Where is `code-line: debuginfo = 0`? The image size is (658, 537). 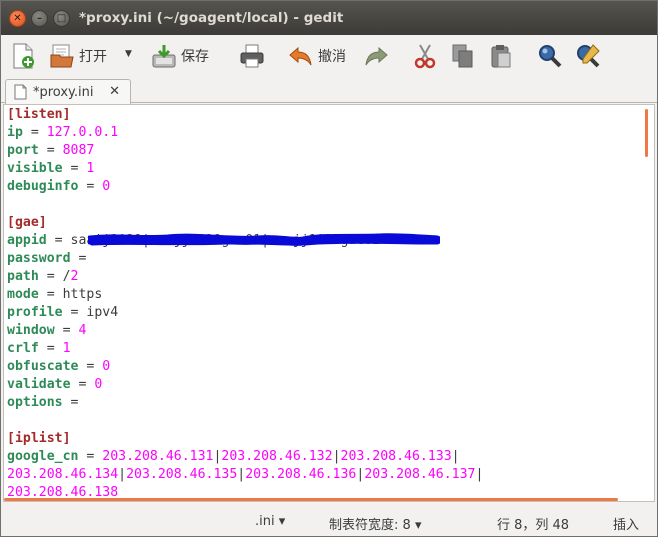
code-line: debuginfo = 0 is located at coordinates (245, 187).